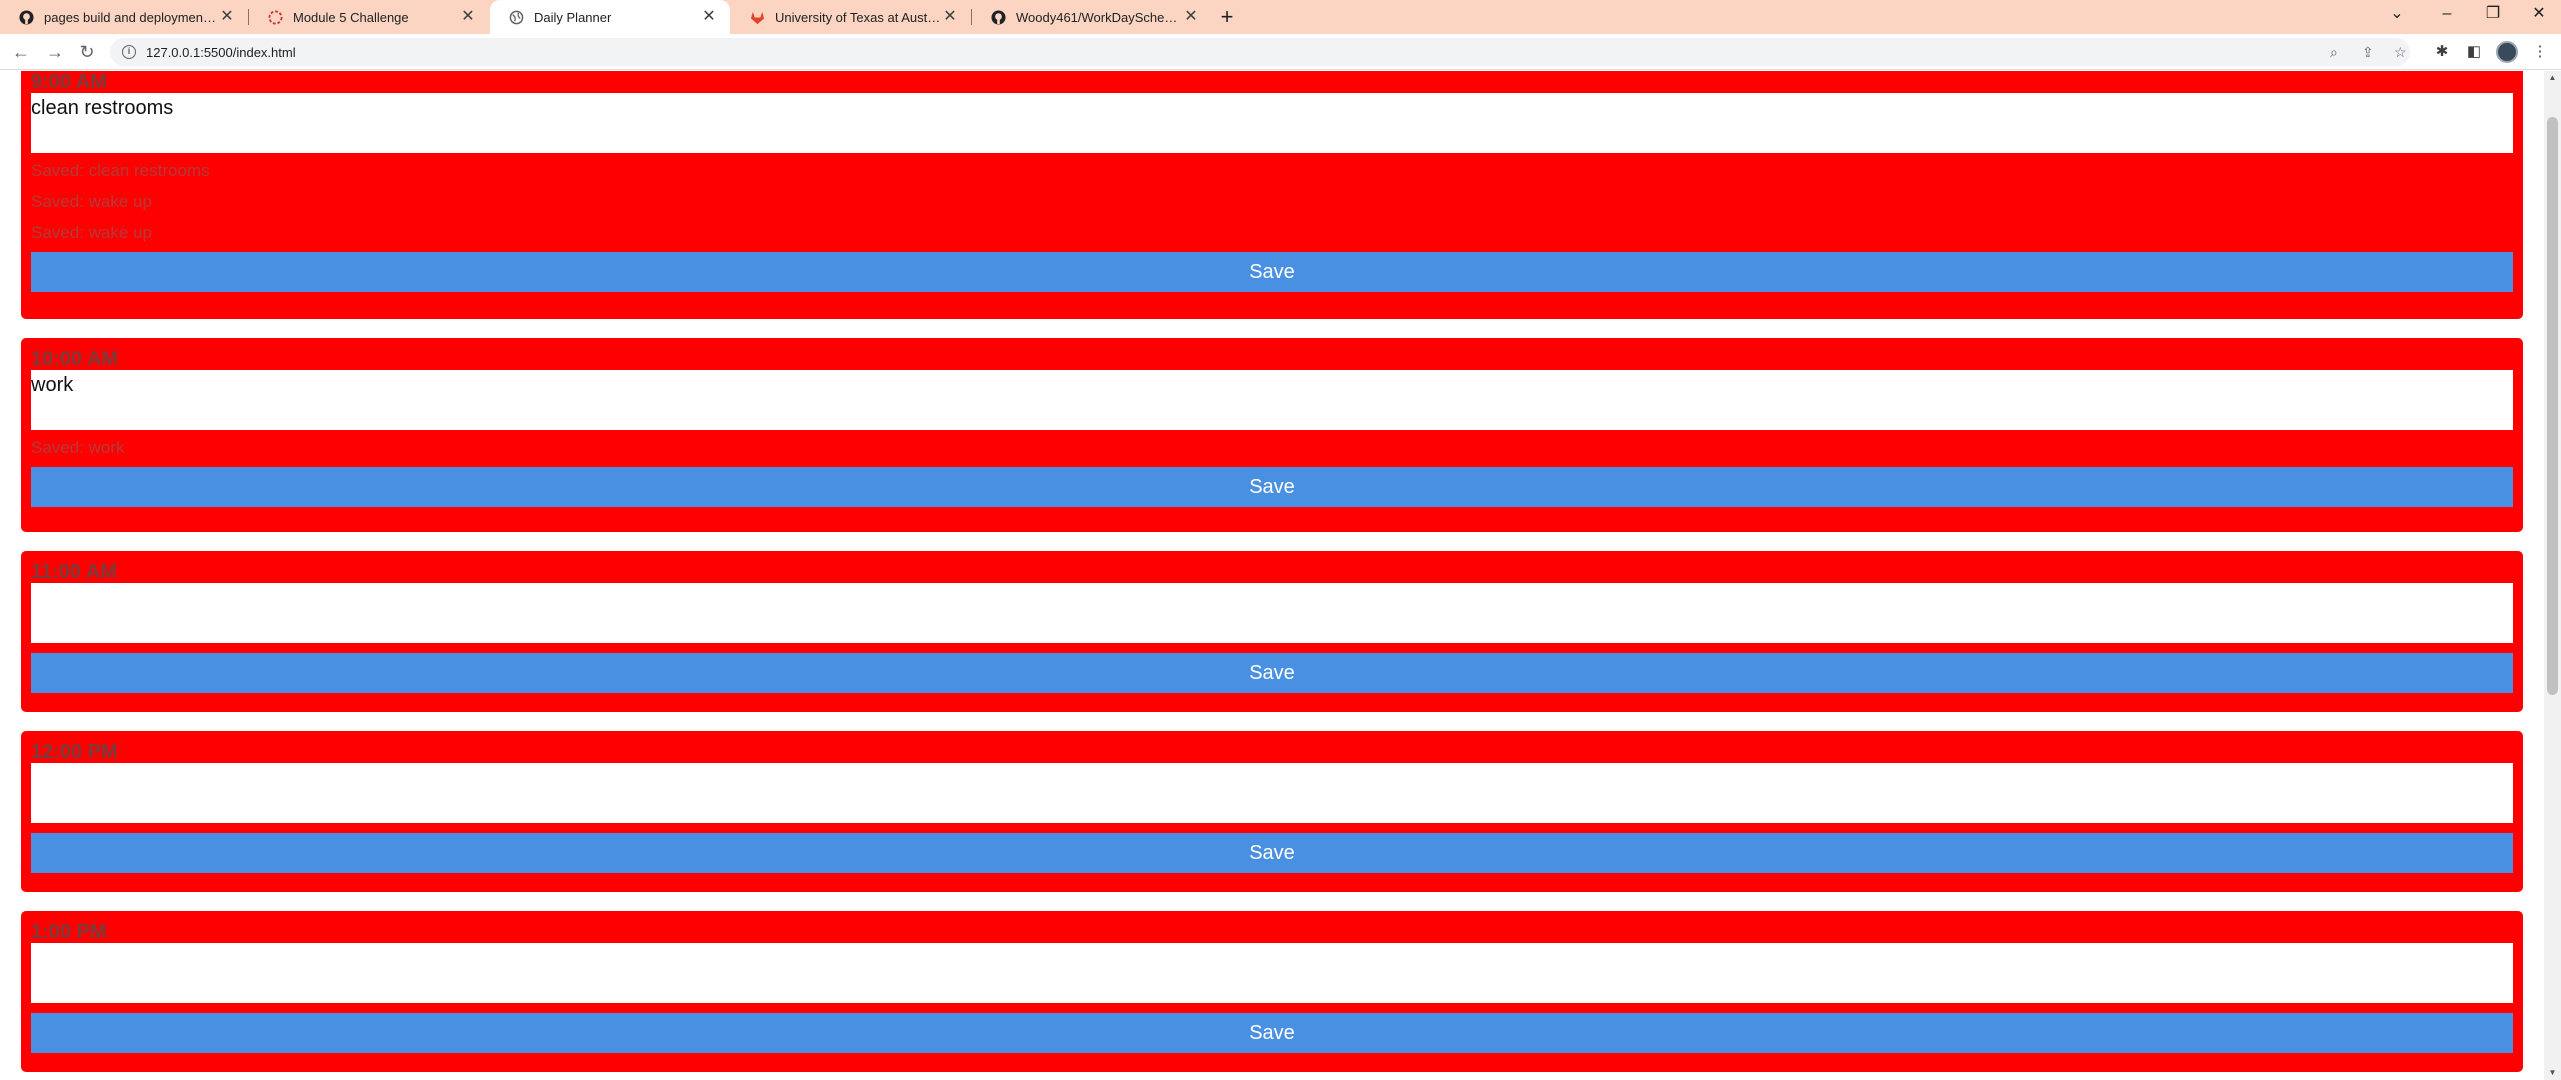 The height and width of the screenshot is (1080, 2561). Describe the element at coordinates (2368, 52) in the screenshot. I see `share-icon: ⇪` at that location.